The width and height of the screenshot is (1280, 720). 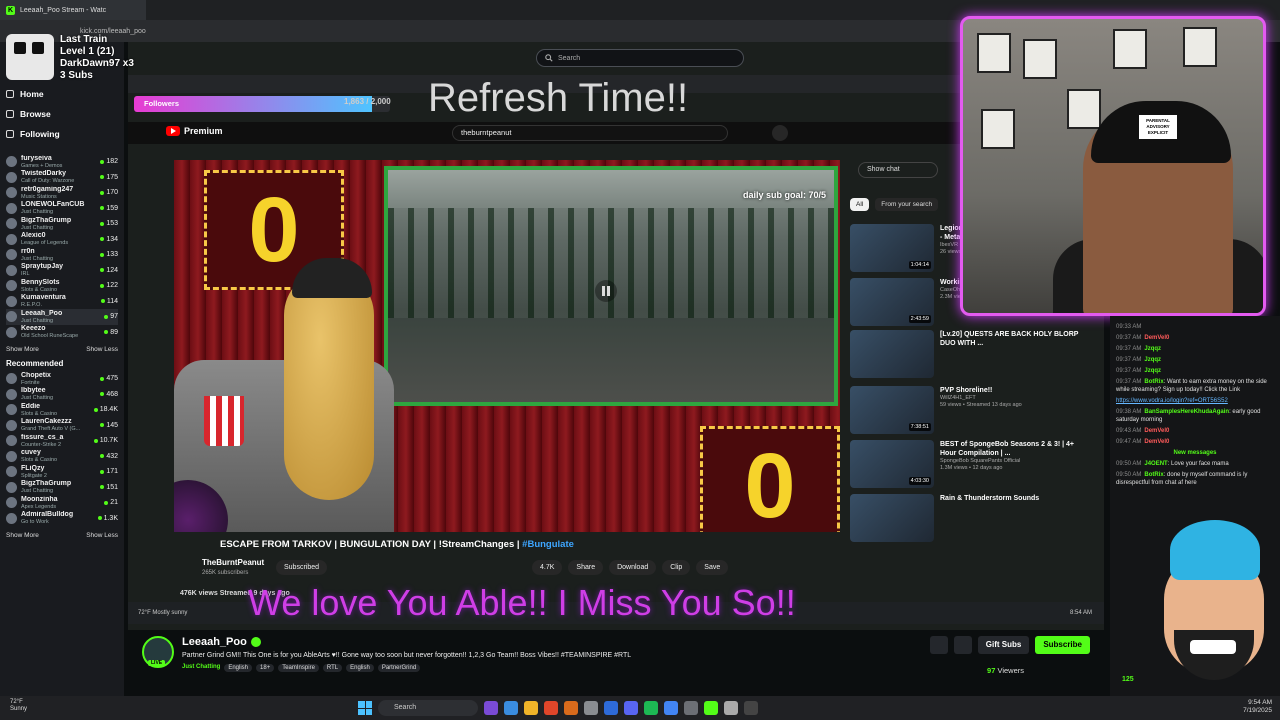 What do you see at coordinates (365, 708) in the screenshot?
I see `windows-start-icon` at bounding box center [365, 708].